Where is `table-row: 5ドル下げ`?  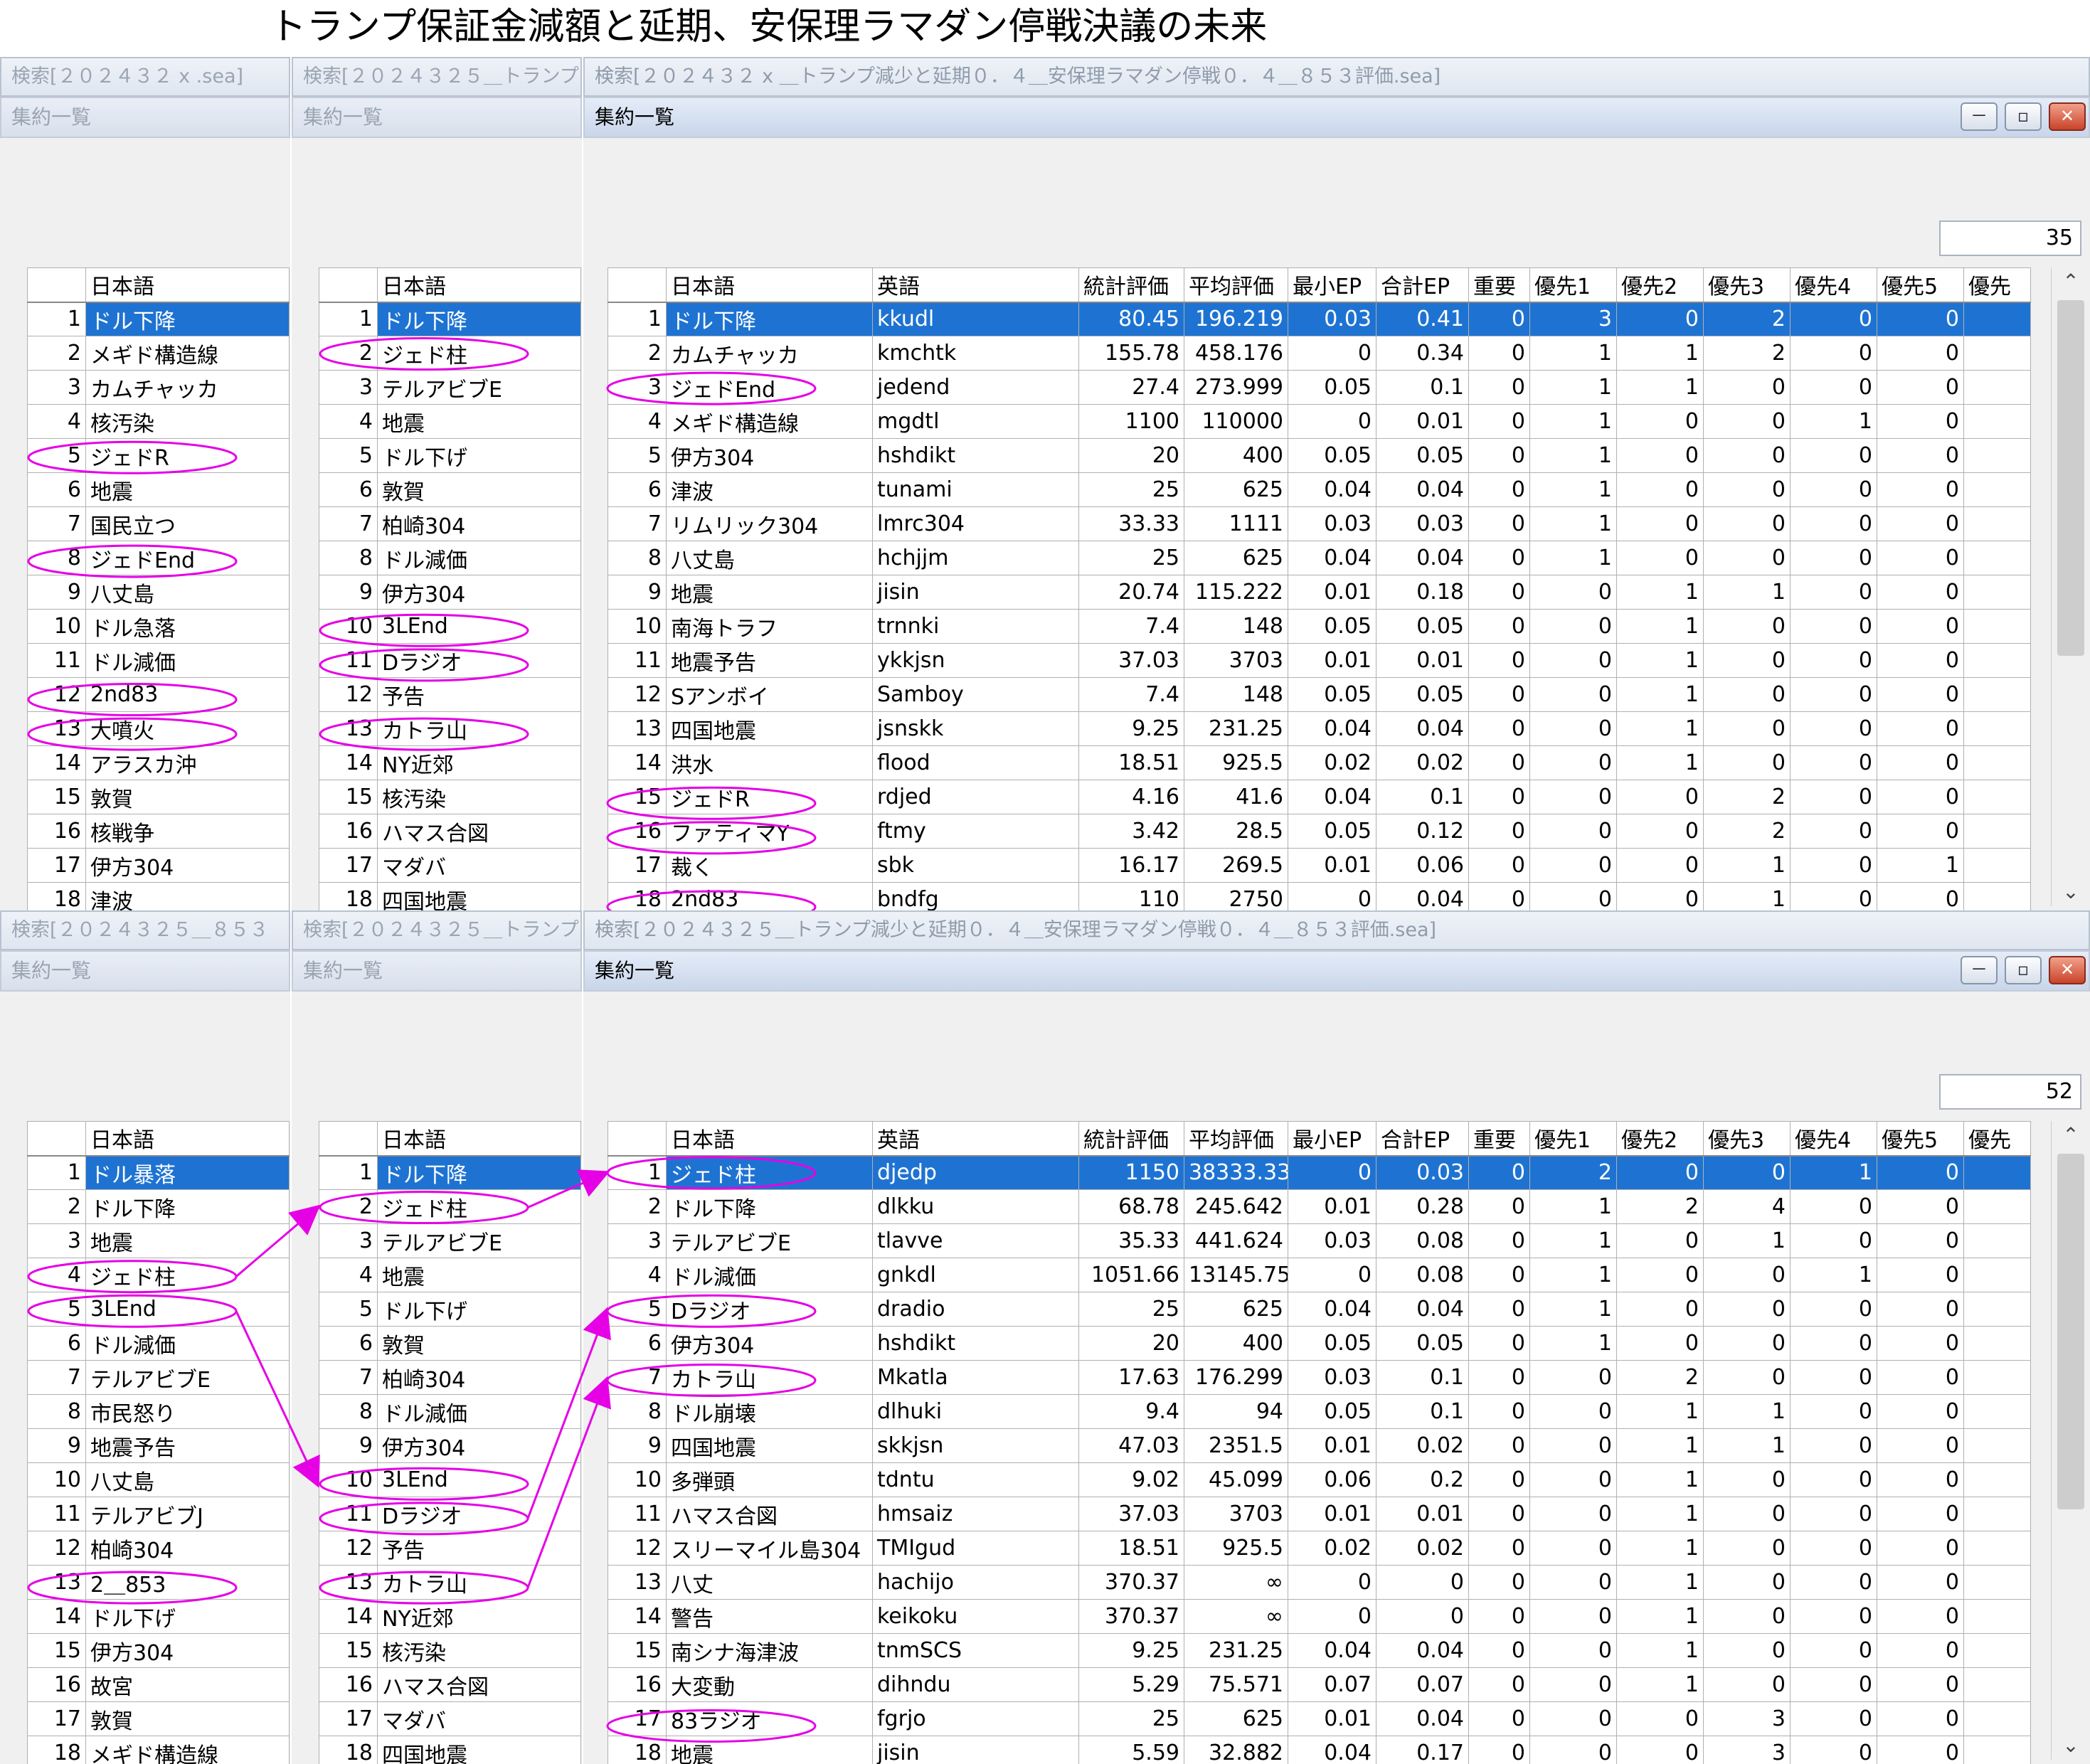 table-row: 5ドル下げ is located at coordinates (450, 1309).